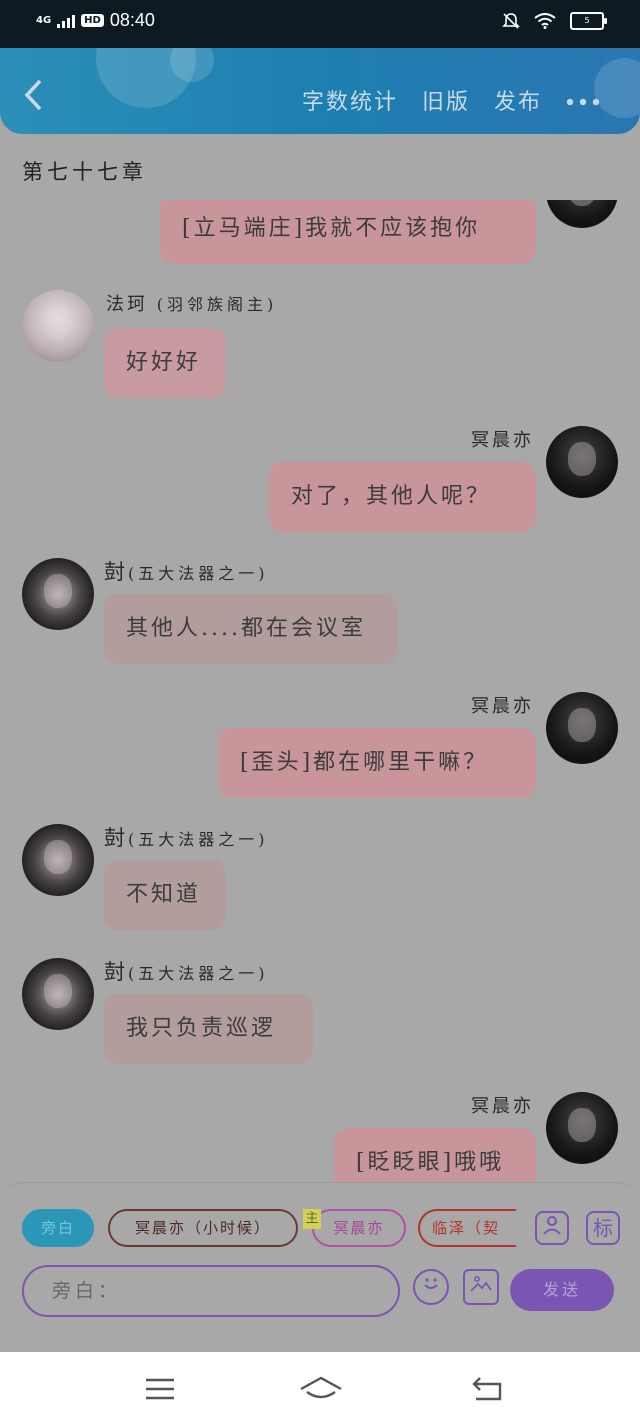  I want to click on back-icon, so click(490, 1389).